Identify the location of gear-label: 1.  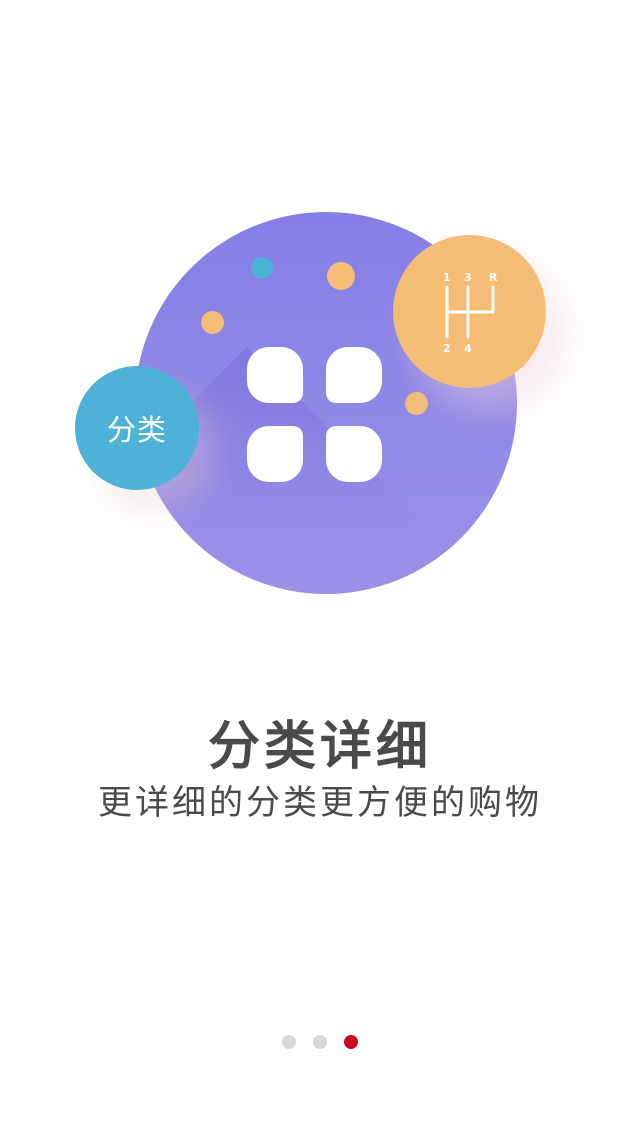
(447, 277).